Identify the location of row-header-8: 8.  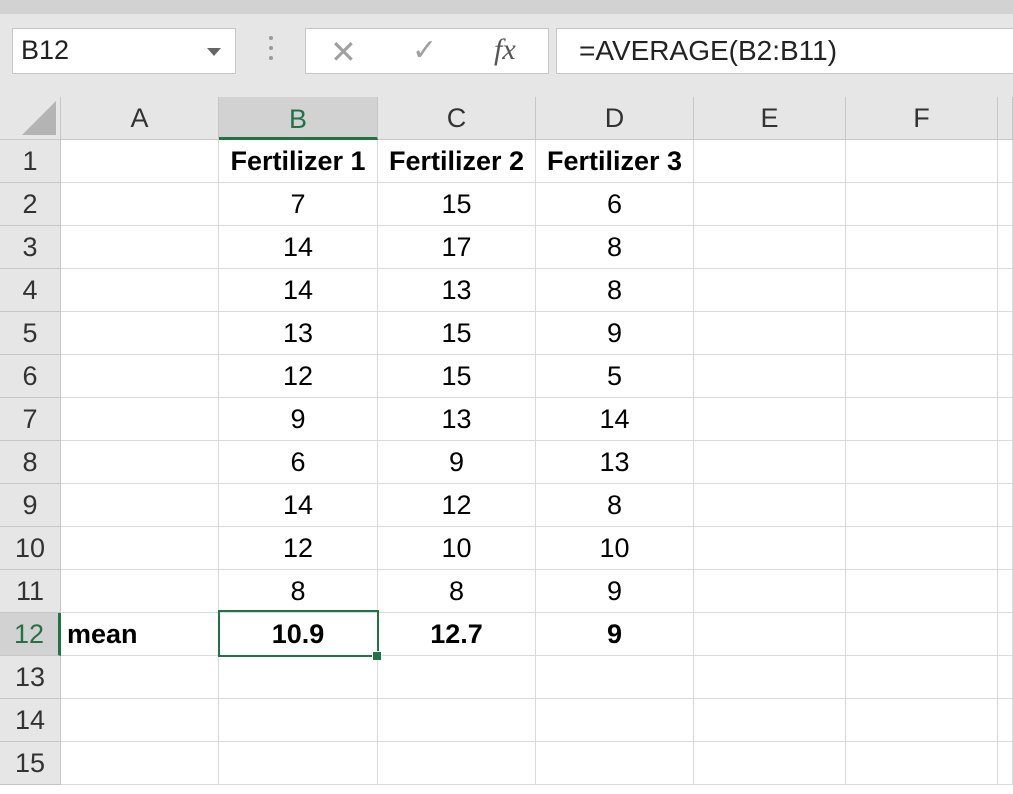
(30, 462).